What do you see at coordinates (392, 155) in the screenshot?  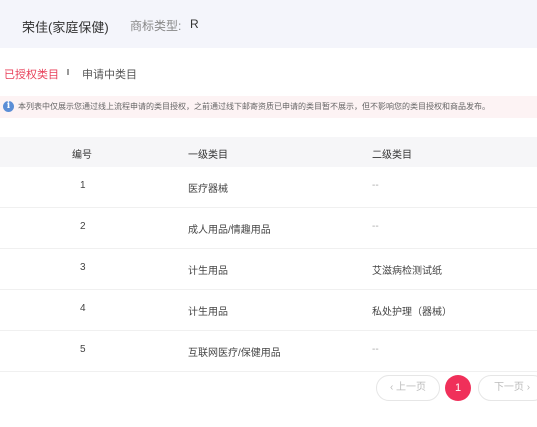 I see `column-header-level2: 二级类目` at bounding box center [392, 155].